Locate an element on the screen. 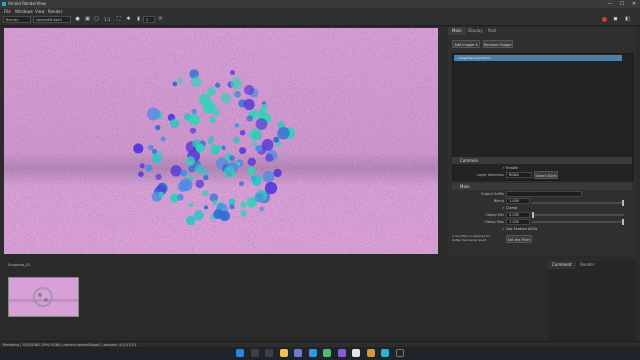 The width and height of the screenshot is (640, 360). tab-post: Post is located at coordinates (492, 31).